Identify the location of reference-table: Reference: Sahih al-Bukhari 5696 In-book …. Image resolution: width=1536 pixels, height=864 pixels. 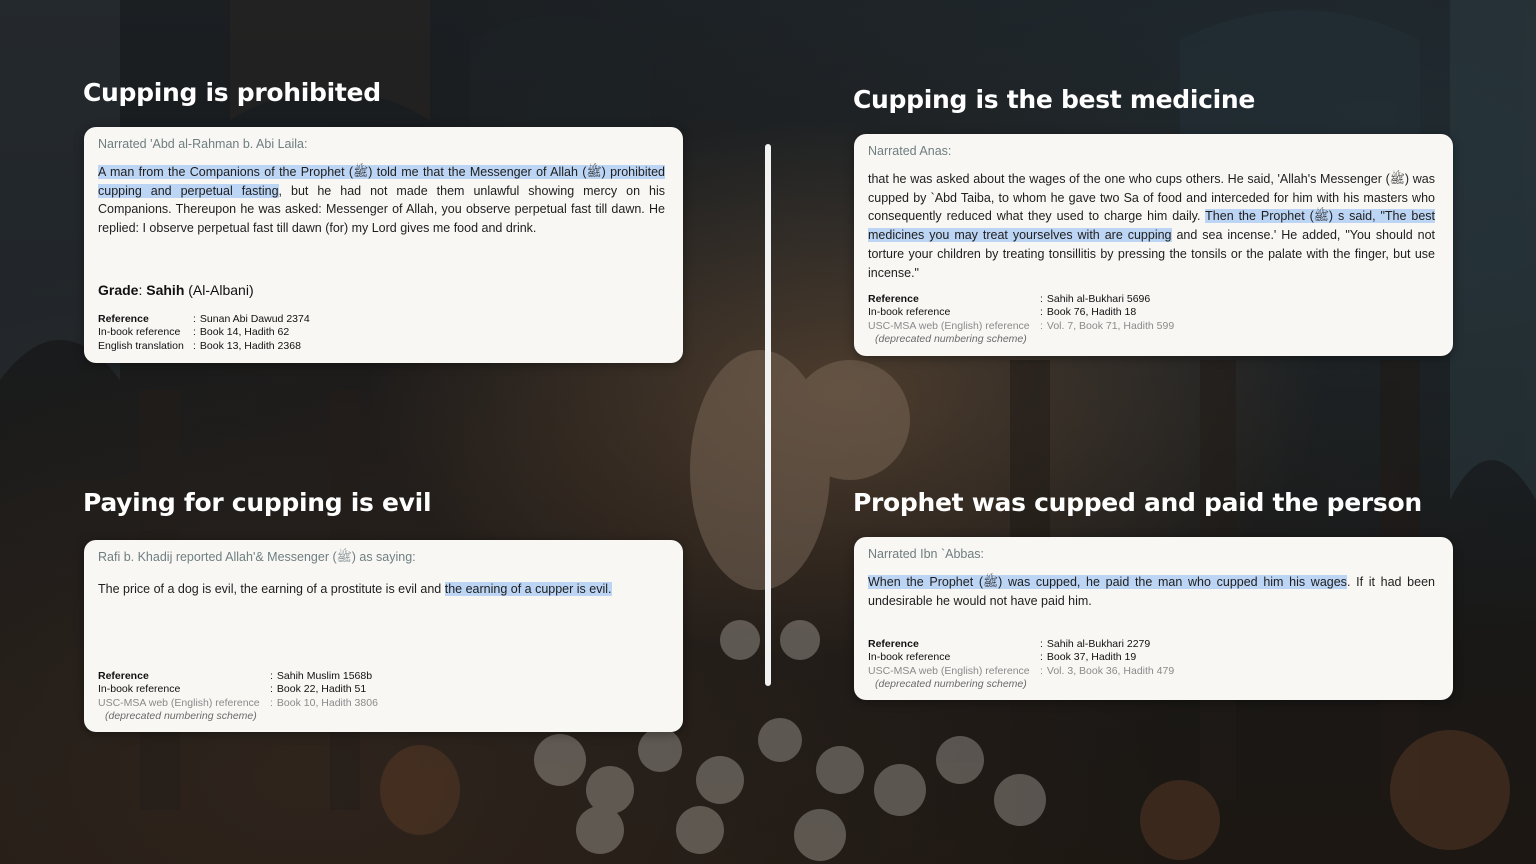
(1021, 320).